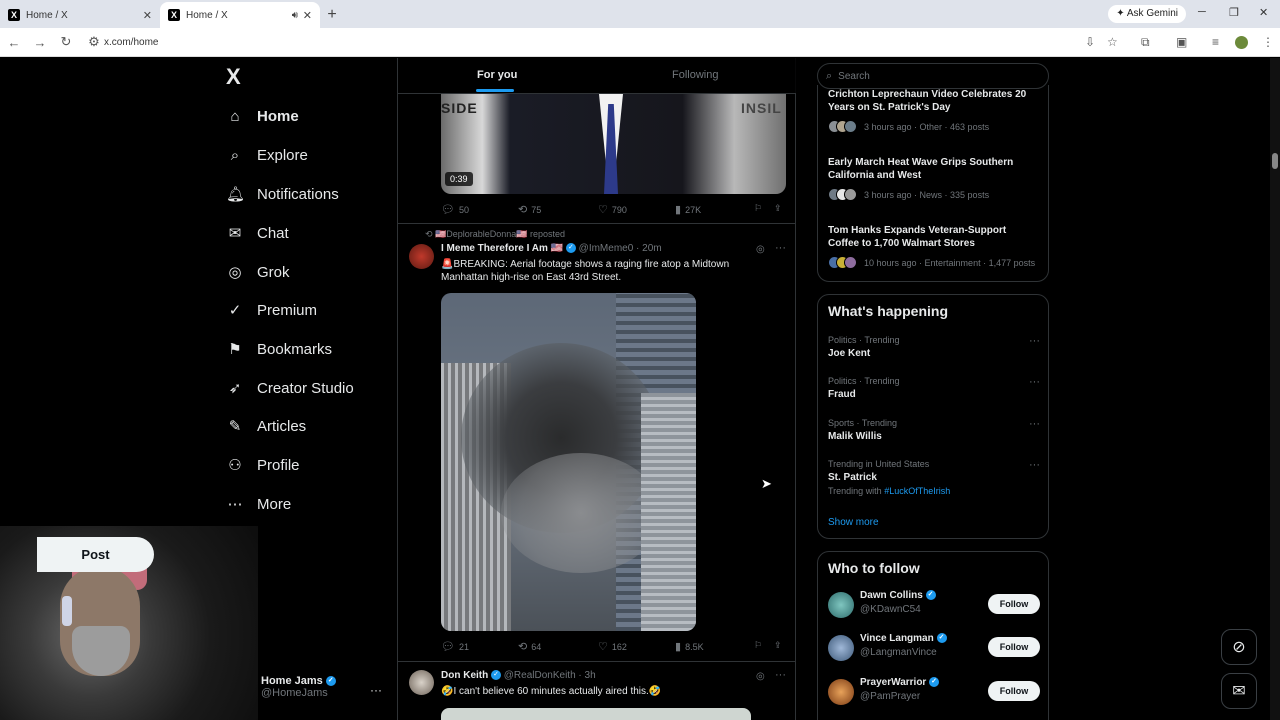  I want to click on menu-icon: ⋮, so click(1268, 42).